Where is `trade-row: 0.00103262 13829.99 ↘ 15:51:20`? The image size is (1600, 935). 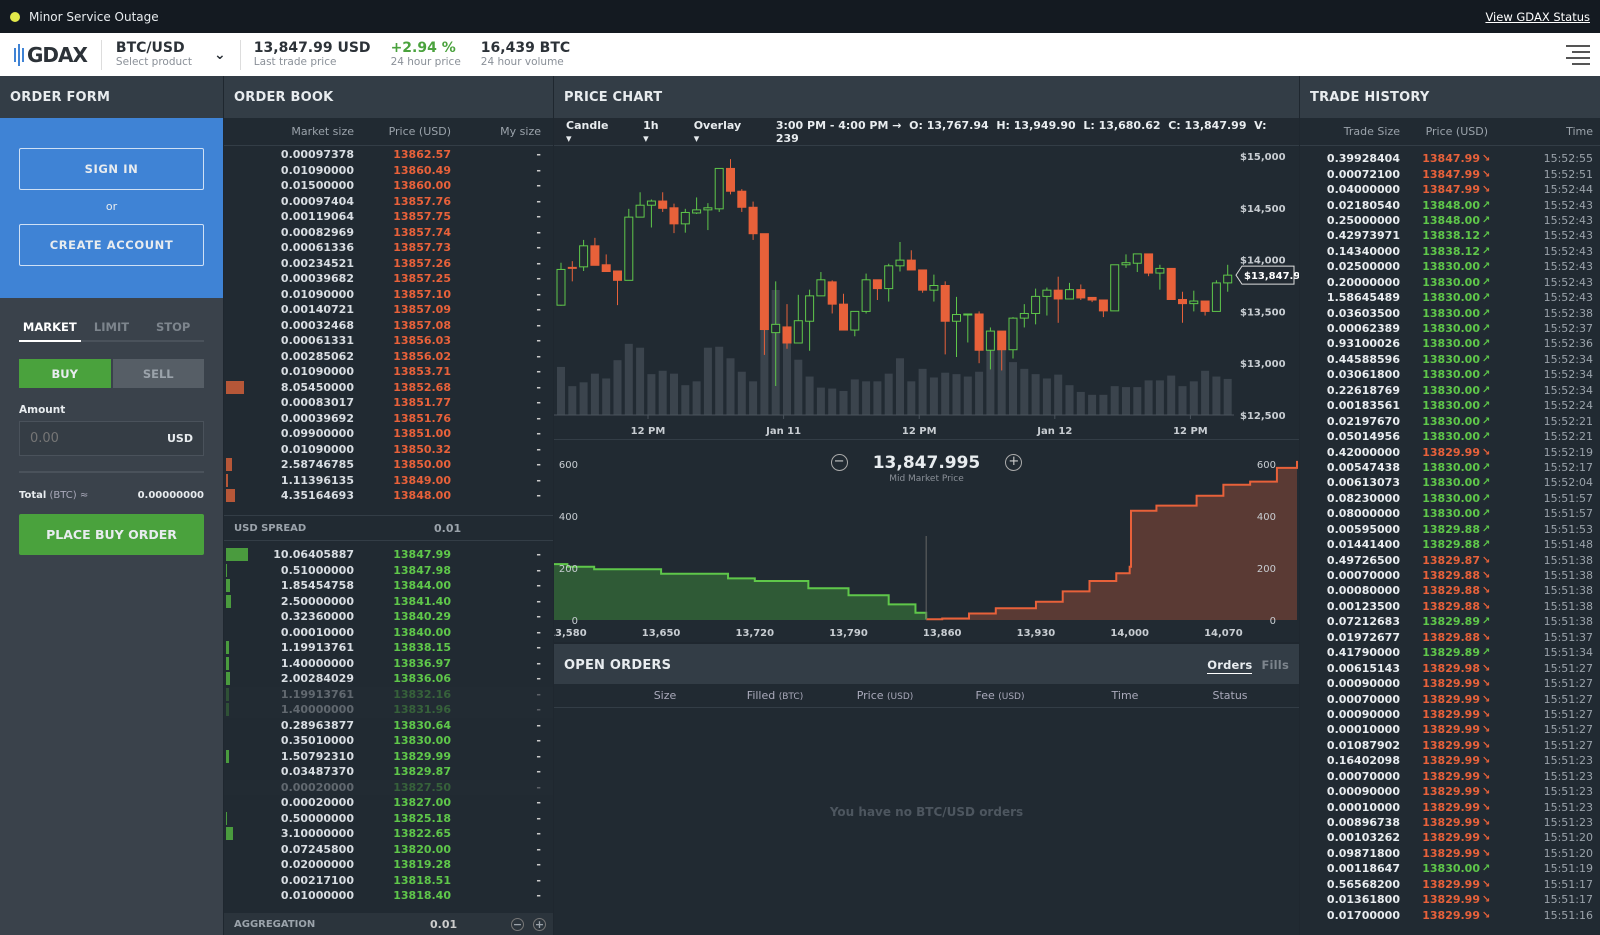 trade-row: 0.00103262 13829.99 ↘ 15:51:20 is located at coordinates (1450, 837).